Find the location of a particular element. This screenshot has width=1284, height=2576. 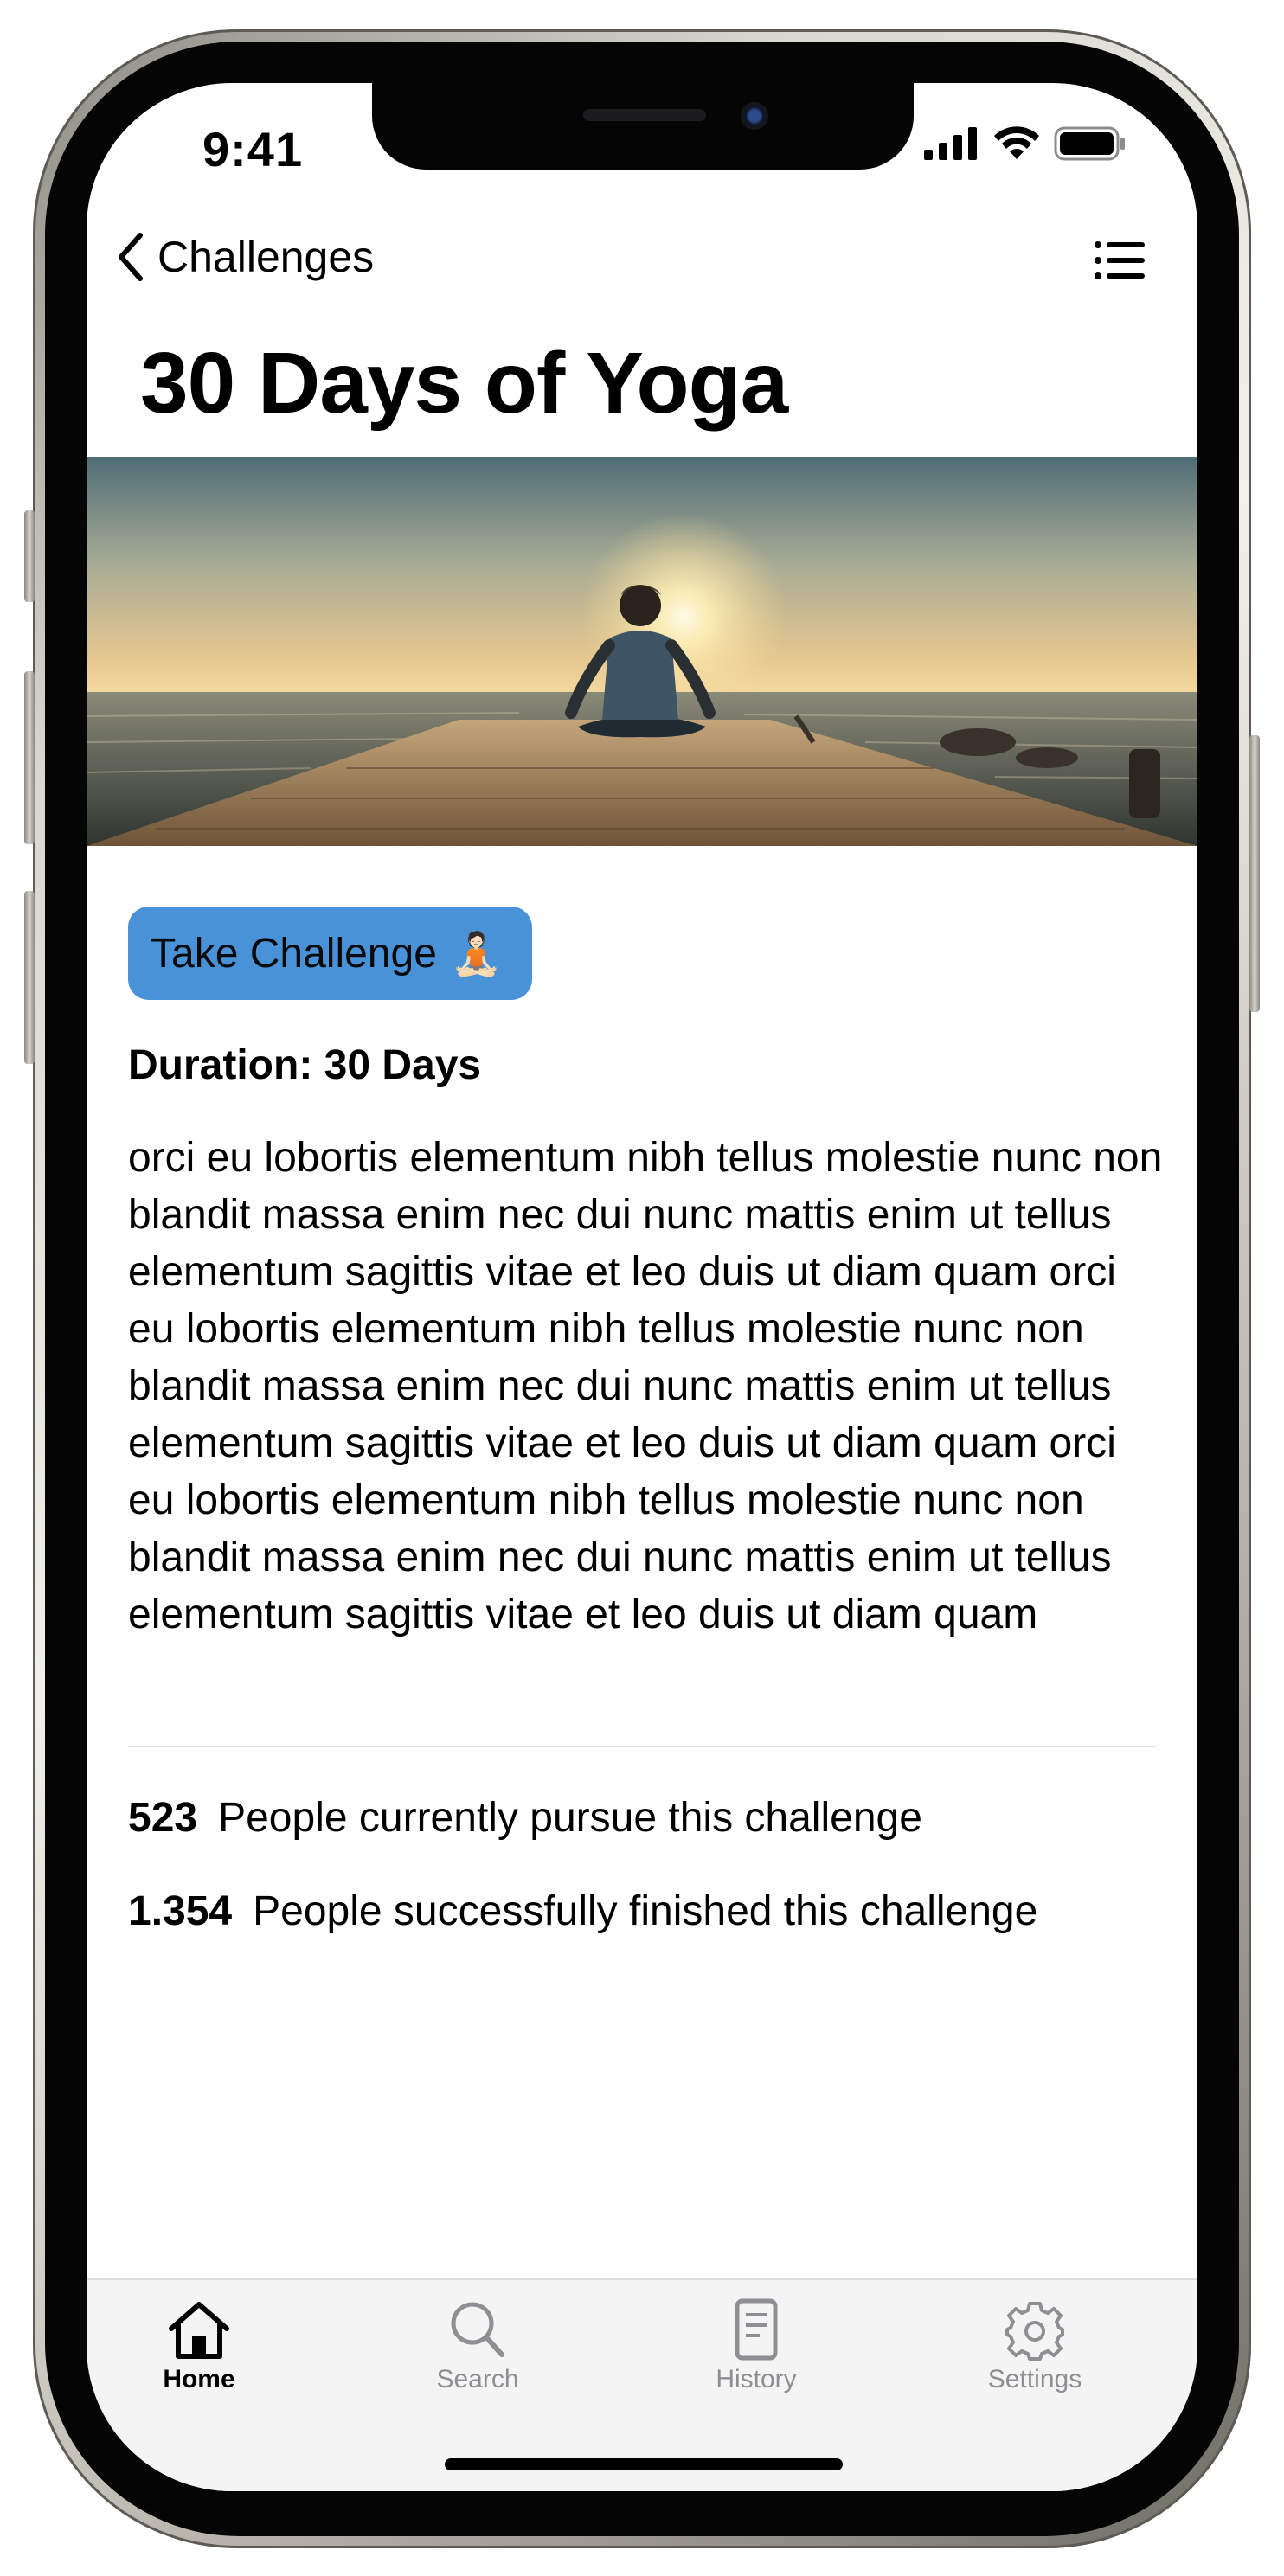

tab-search: Search is located at coordinates (477, 2345).